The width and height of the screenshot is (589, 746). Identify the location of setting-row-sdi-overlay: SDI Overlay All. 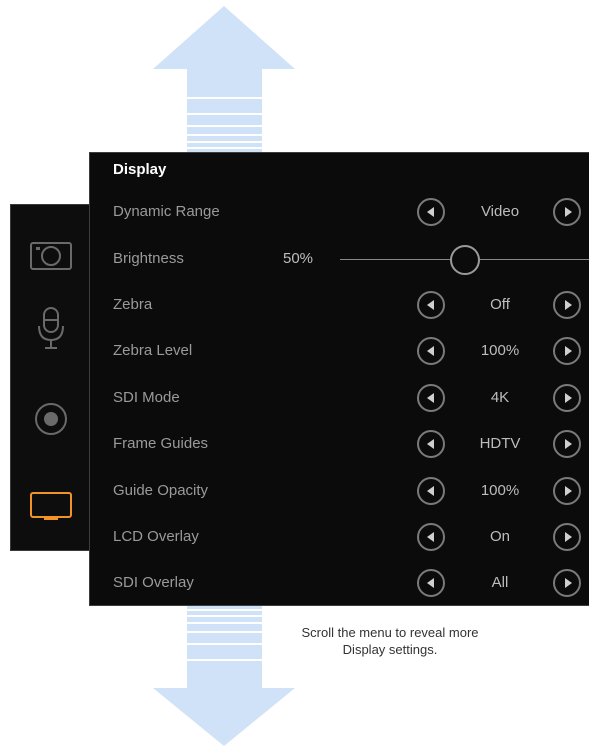
(339, 584).